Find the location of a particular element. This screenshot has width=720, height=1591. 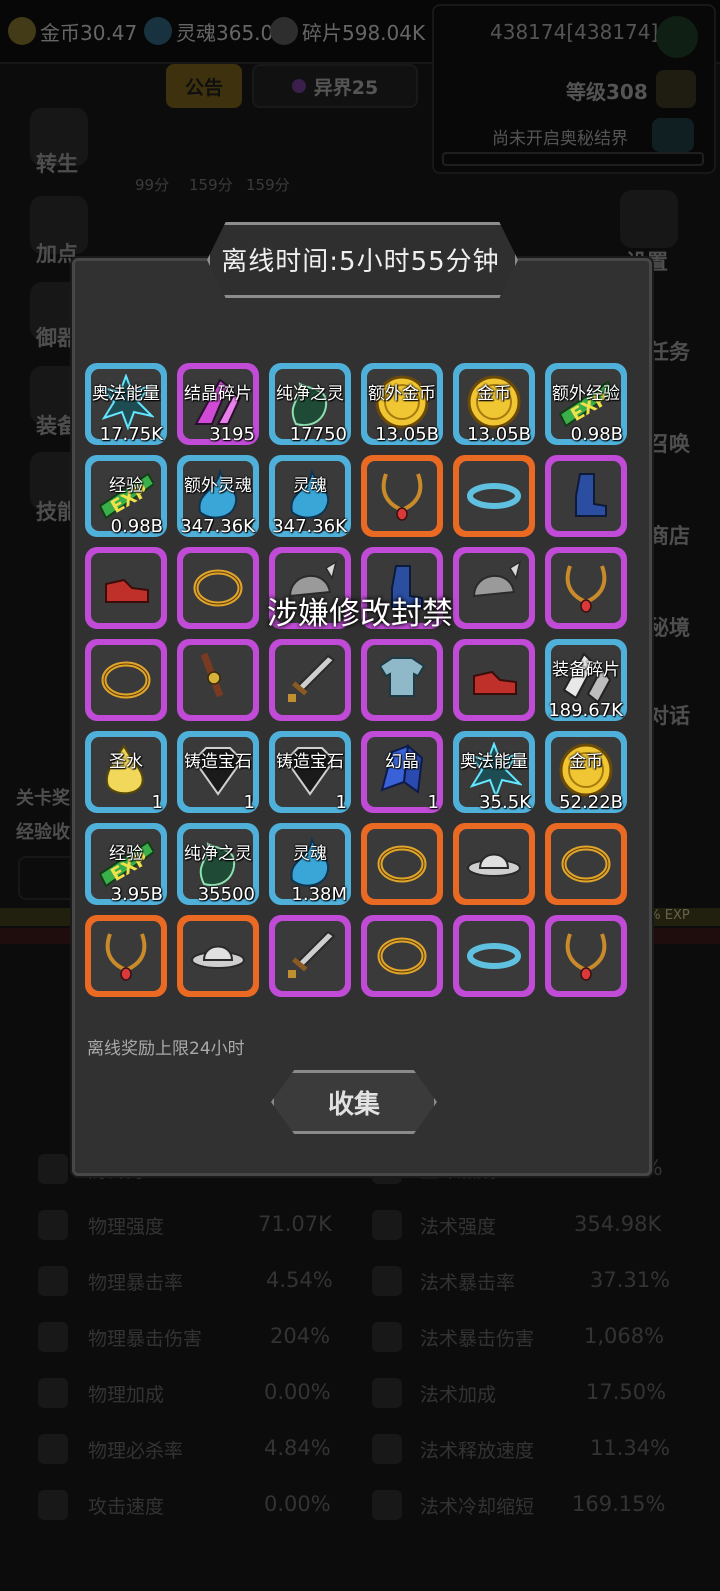

ban-toast: 涉嫌修改封禁 is located at coordinates (360, 614).